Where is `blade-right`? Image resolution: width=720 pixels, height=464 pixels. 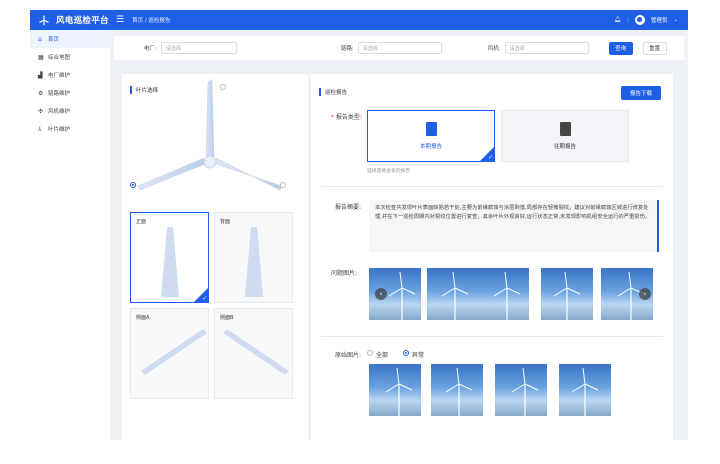 blade-right is located at coordinates (249, 174).